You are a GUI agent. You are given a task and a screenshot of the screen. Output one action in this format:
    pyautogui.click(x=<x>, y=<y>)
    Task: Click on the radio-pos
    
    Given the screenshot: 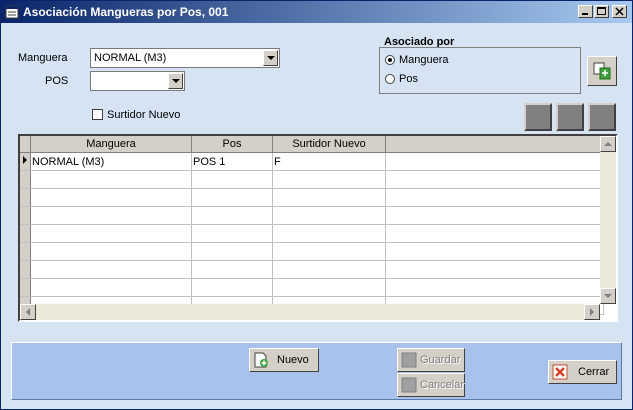 What is the action you would take?
    pyautogui.click(x=390, y=79)
    